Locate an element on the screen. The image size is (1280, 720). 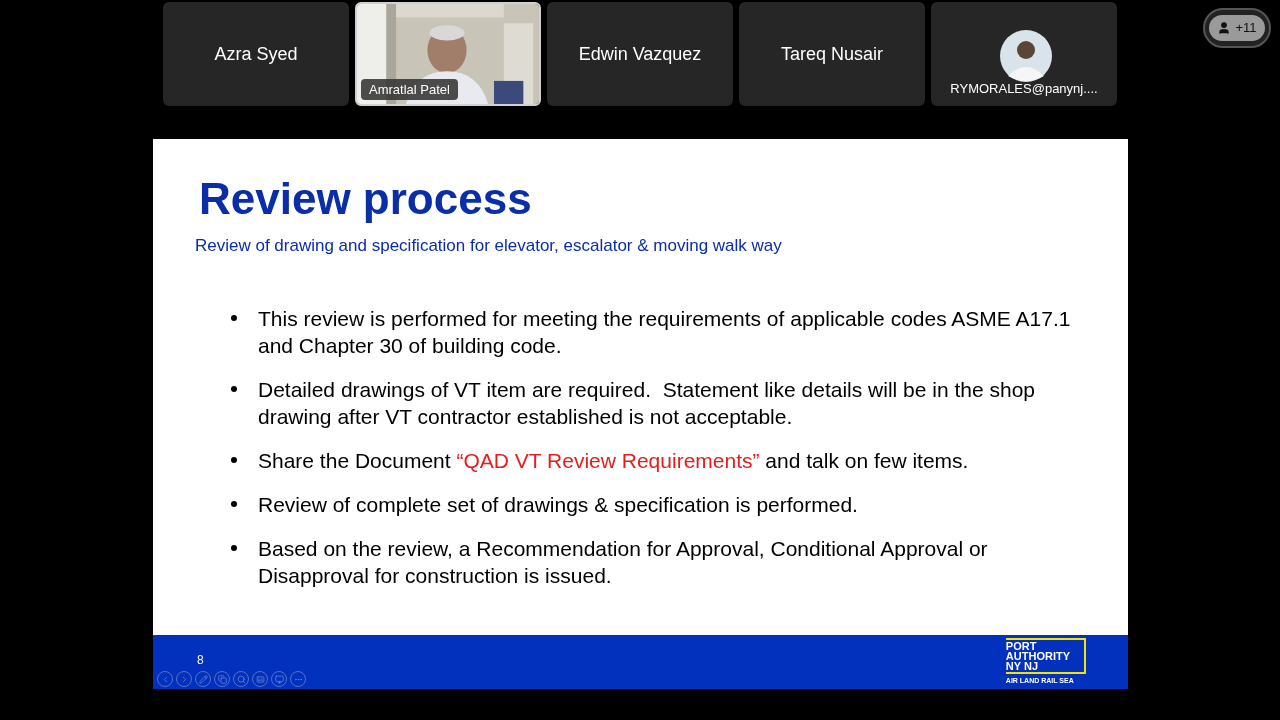
participant-tile: Azra Syed is located at coordinates (256, 54).